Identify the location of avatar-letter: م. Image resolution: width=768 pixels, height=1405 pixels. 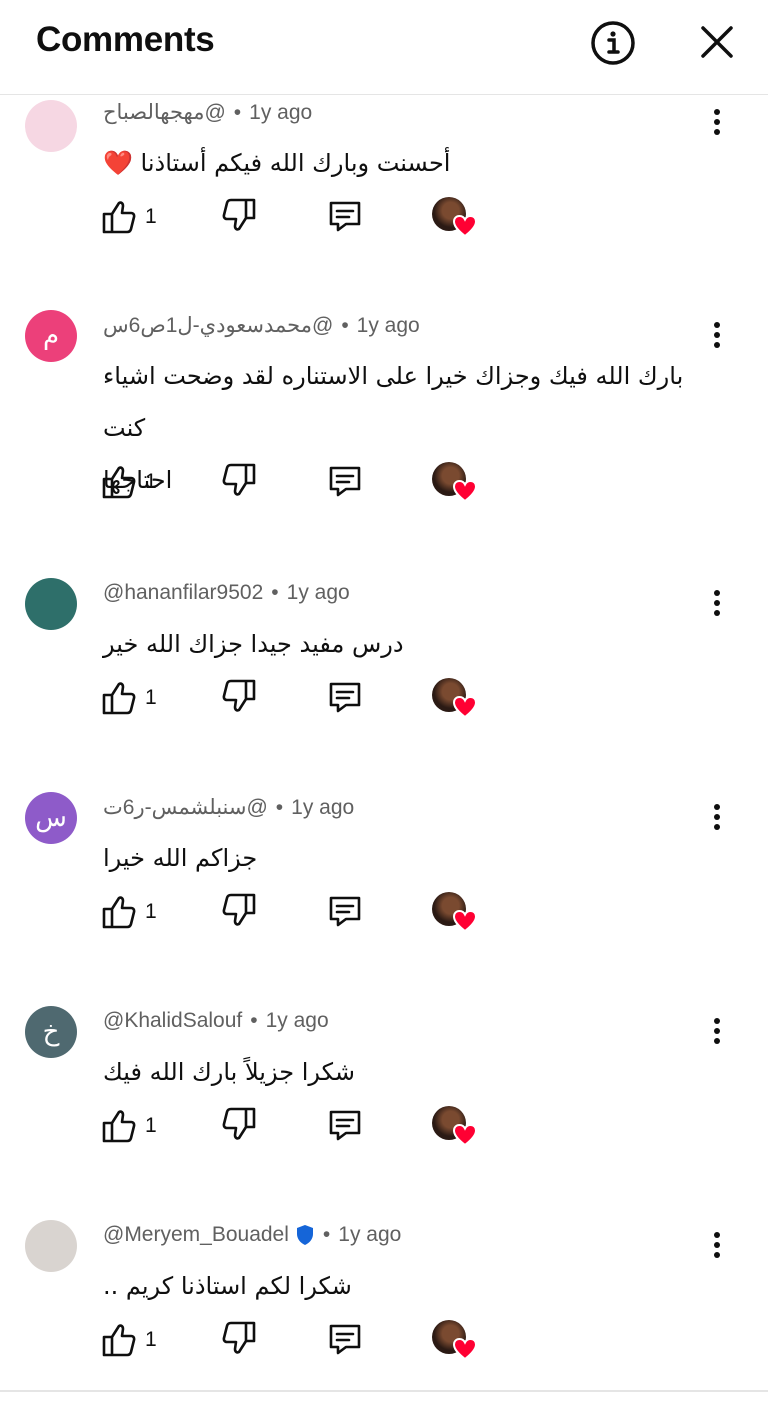
(51, 336).